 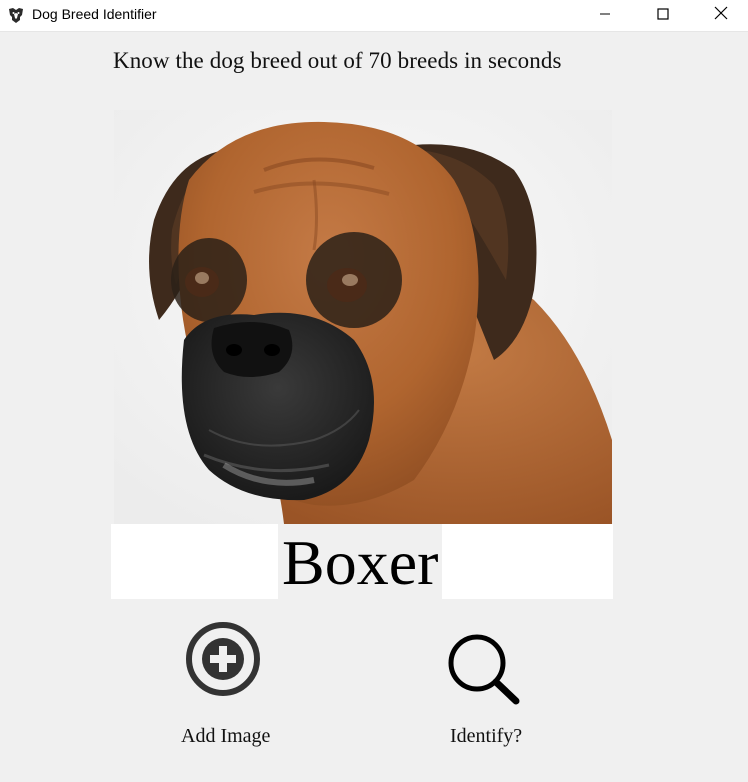 I want to click on identify-button, so click(x=483, y=669).